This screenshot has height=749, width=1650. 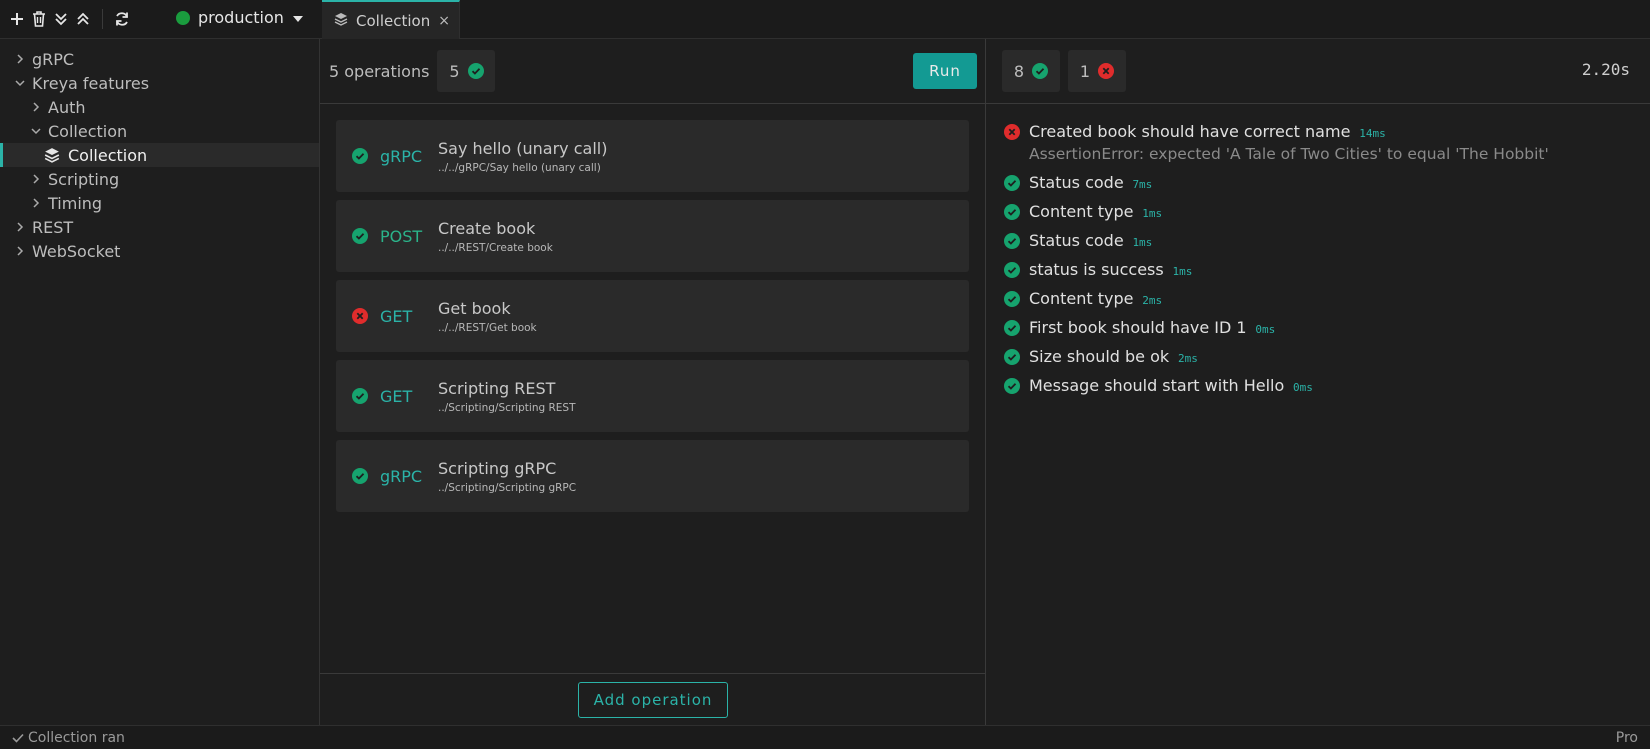 I want to click on operation-path: ../../REST/Get book, so click(x=487, y=327).